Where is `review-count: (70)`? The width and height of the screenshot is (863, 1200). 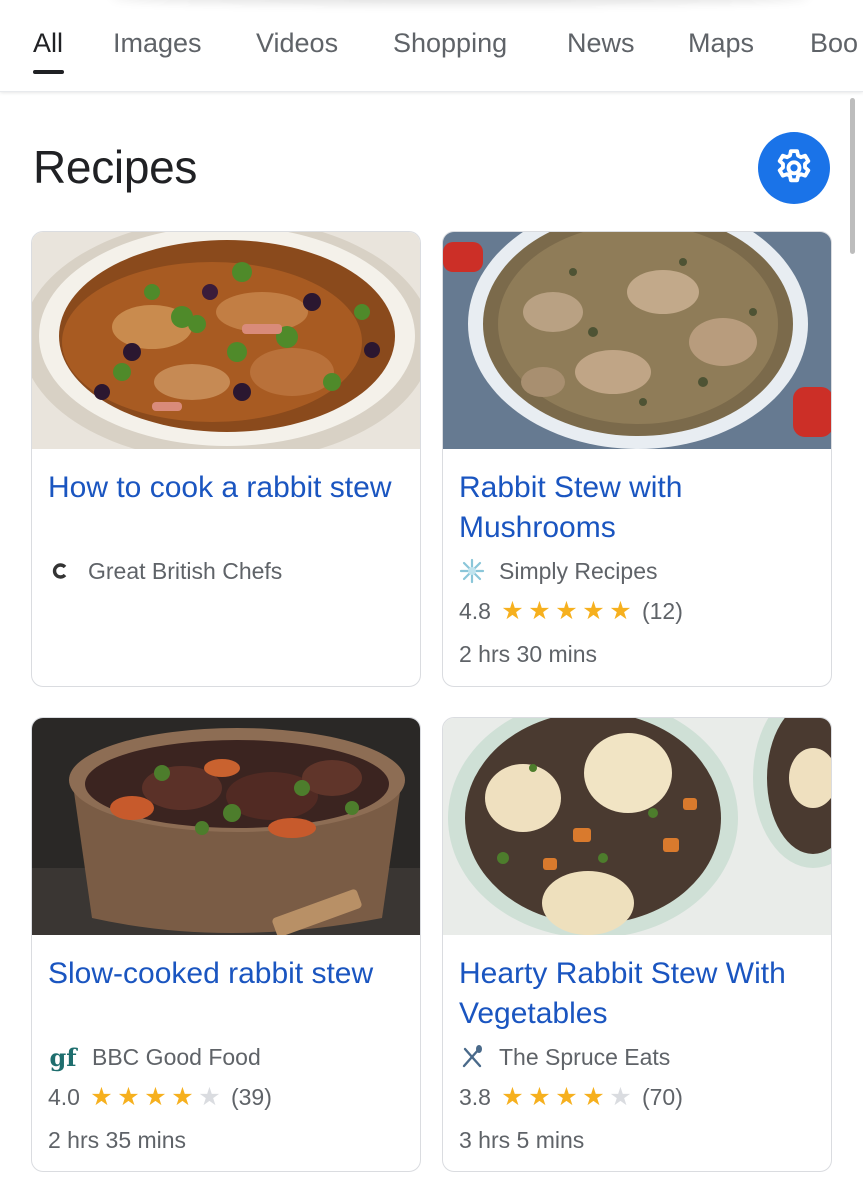 review-count: (70) is located at coordinates (662, 1096).